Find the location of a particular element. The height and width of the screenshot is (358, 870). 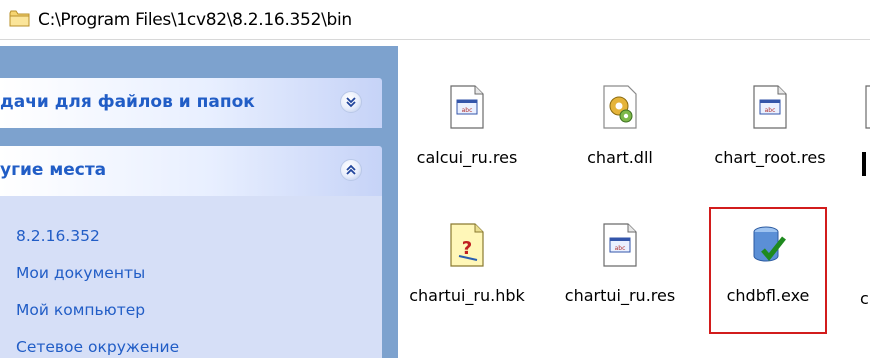

partial-file-icon is located at coordinates (866, 107).